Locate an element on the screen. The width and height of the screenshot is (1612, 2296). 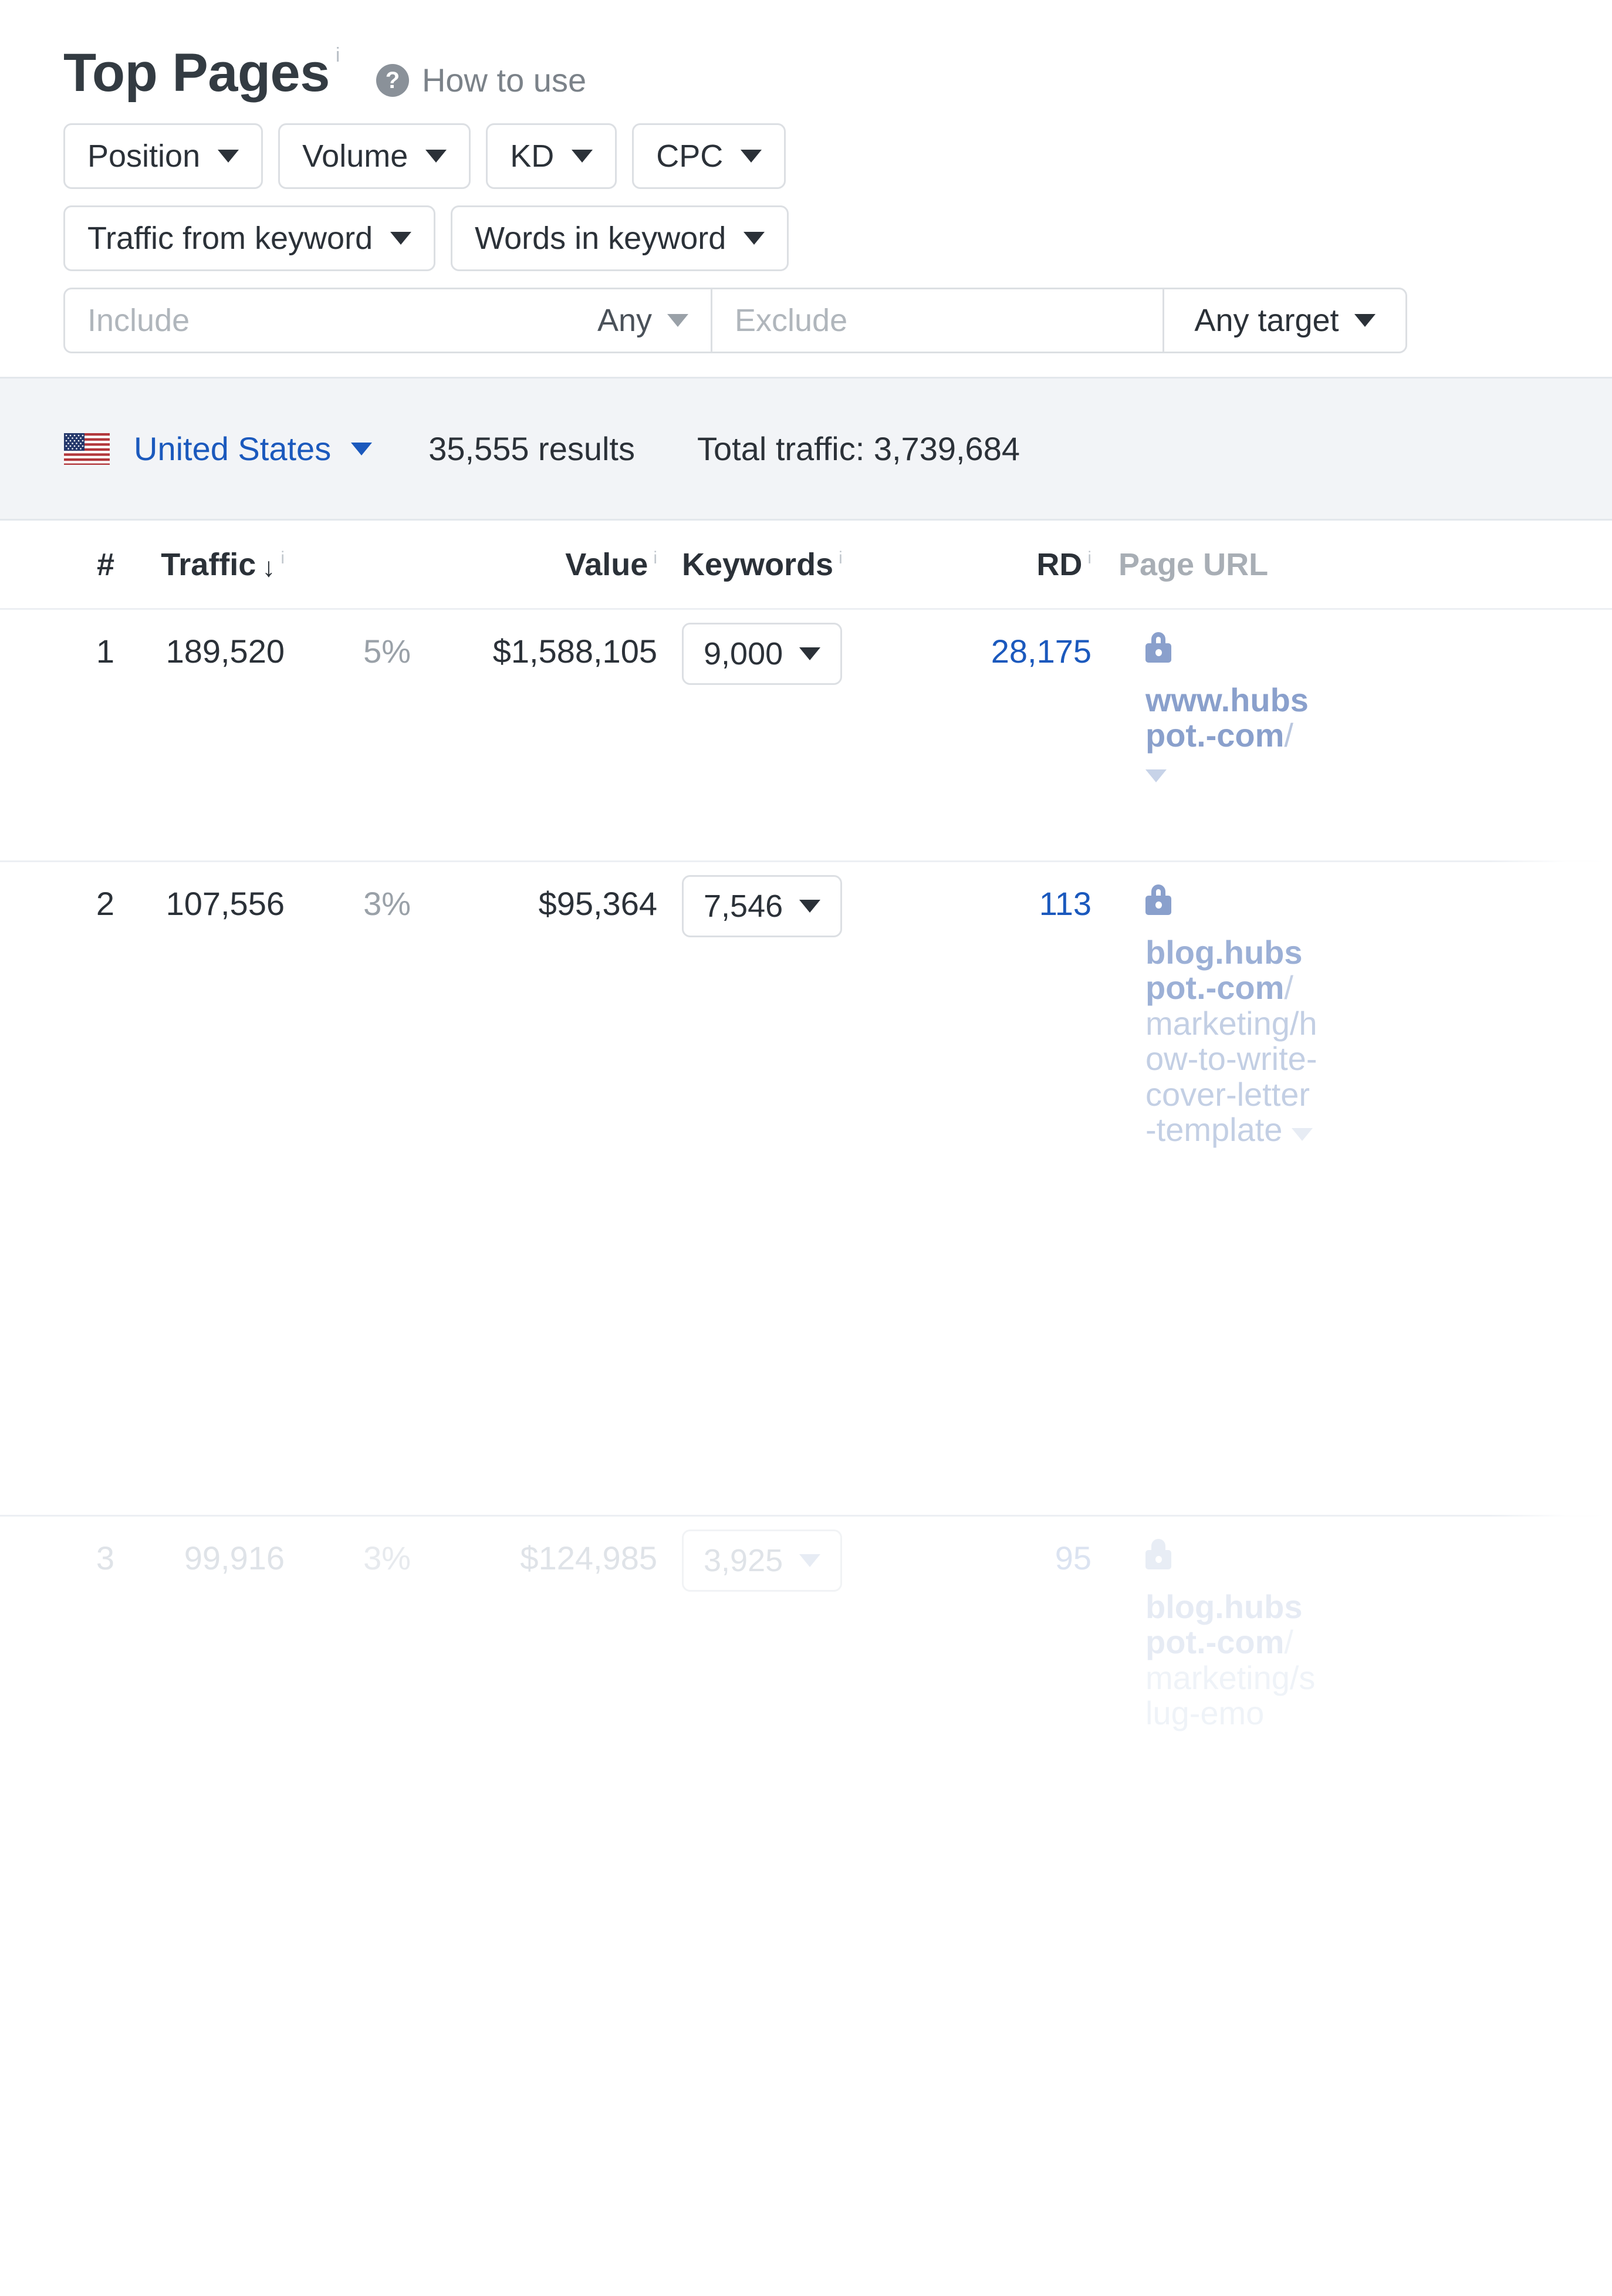
row-page-url: www.hubspot.-com/ is located at coordinates (1227, 735).